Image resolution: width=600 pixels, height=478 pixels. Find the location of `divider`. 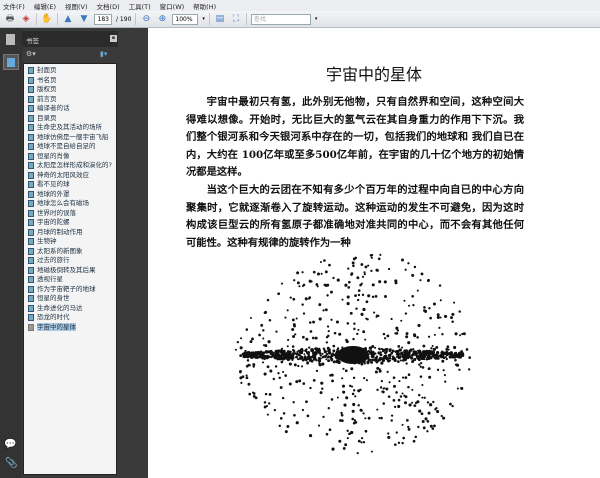

divider is located at coordinates (136, 19).